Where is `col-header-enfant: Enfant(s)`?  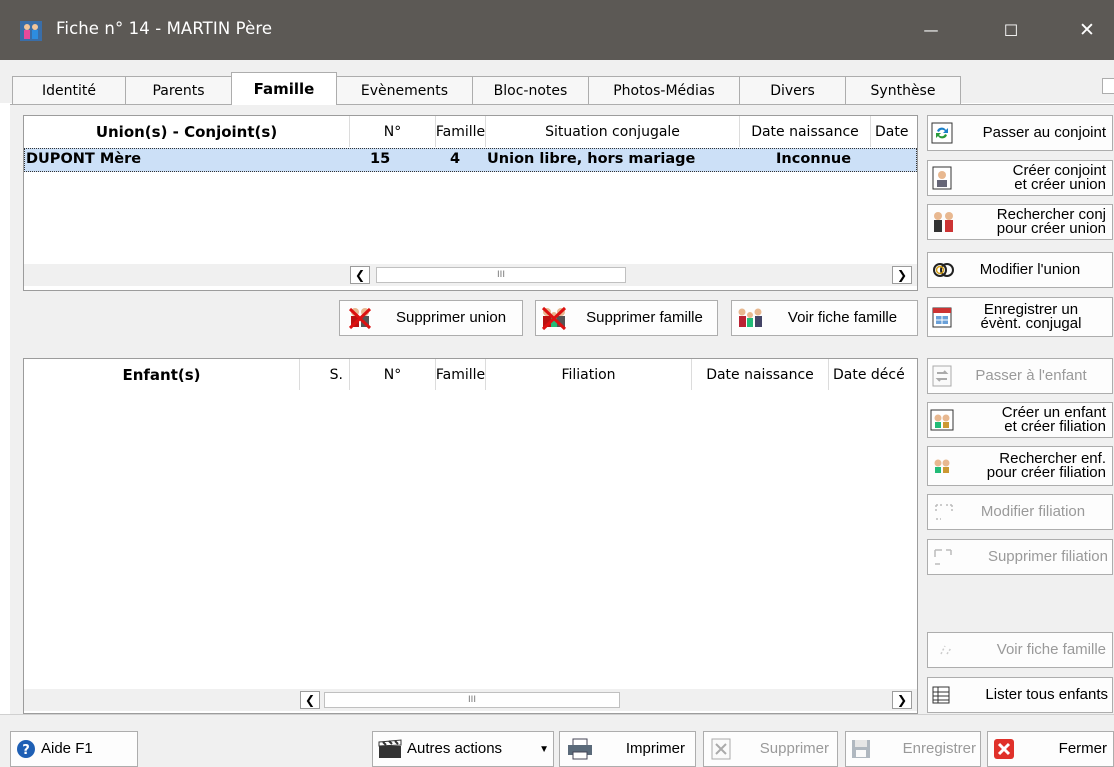 col-header-enfant: Enfant(s) is located at coordinates (162, 374).